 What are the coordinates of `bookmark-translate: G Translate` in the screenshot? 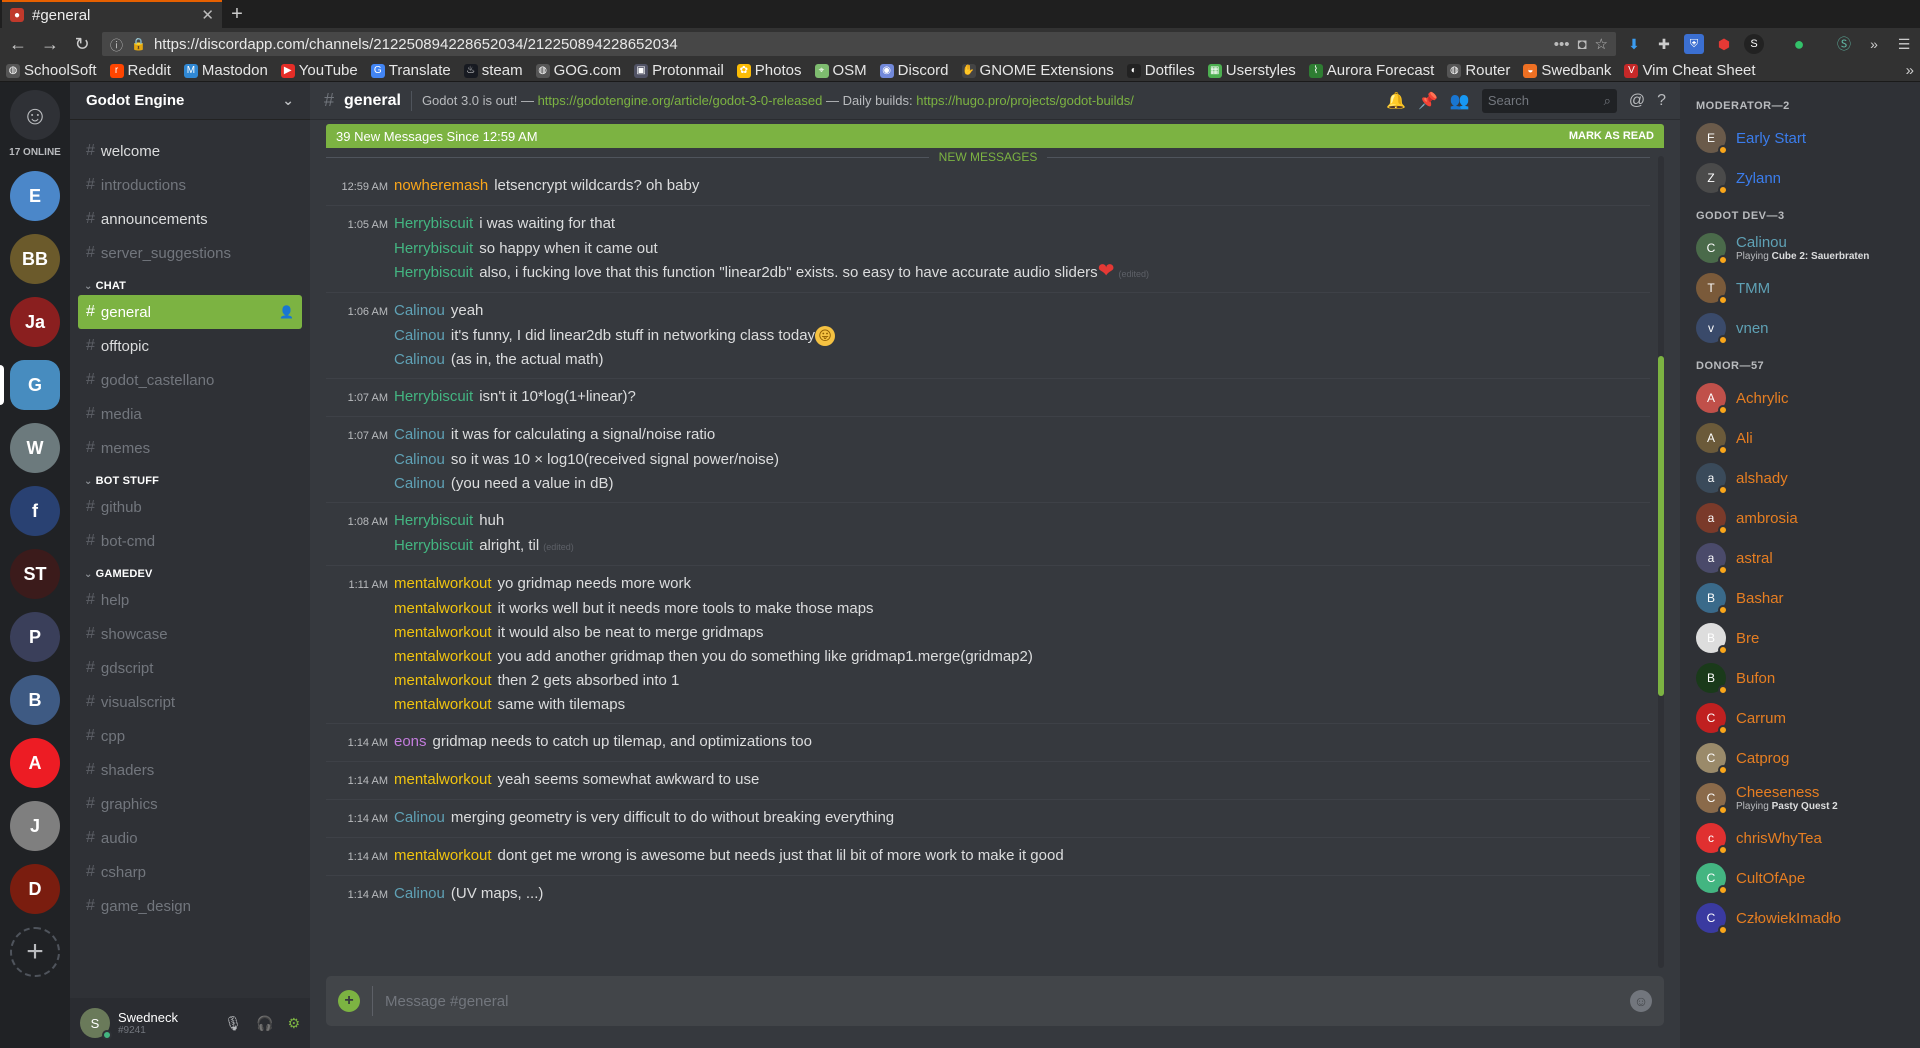 It's located at (410, 70).